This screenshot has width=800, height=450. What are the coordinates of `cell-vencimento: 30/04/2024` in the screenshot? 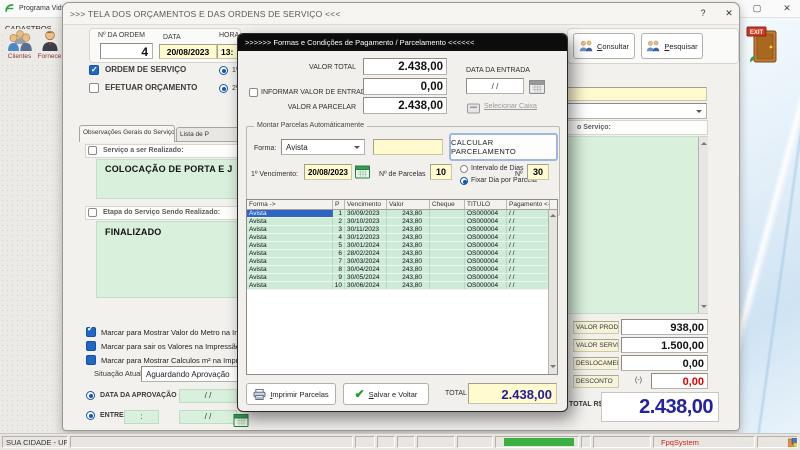 It's located at (366, 269).